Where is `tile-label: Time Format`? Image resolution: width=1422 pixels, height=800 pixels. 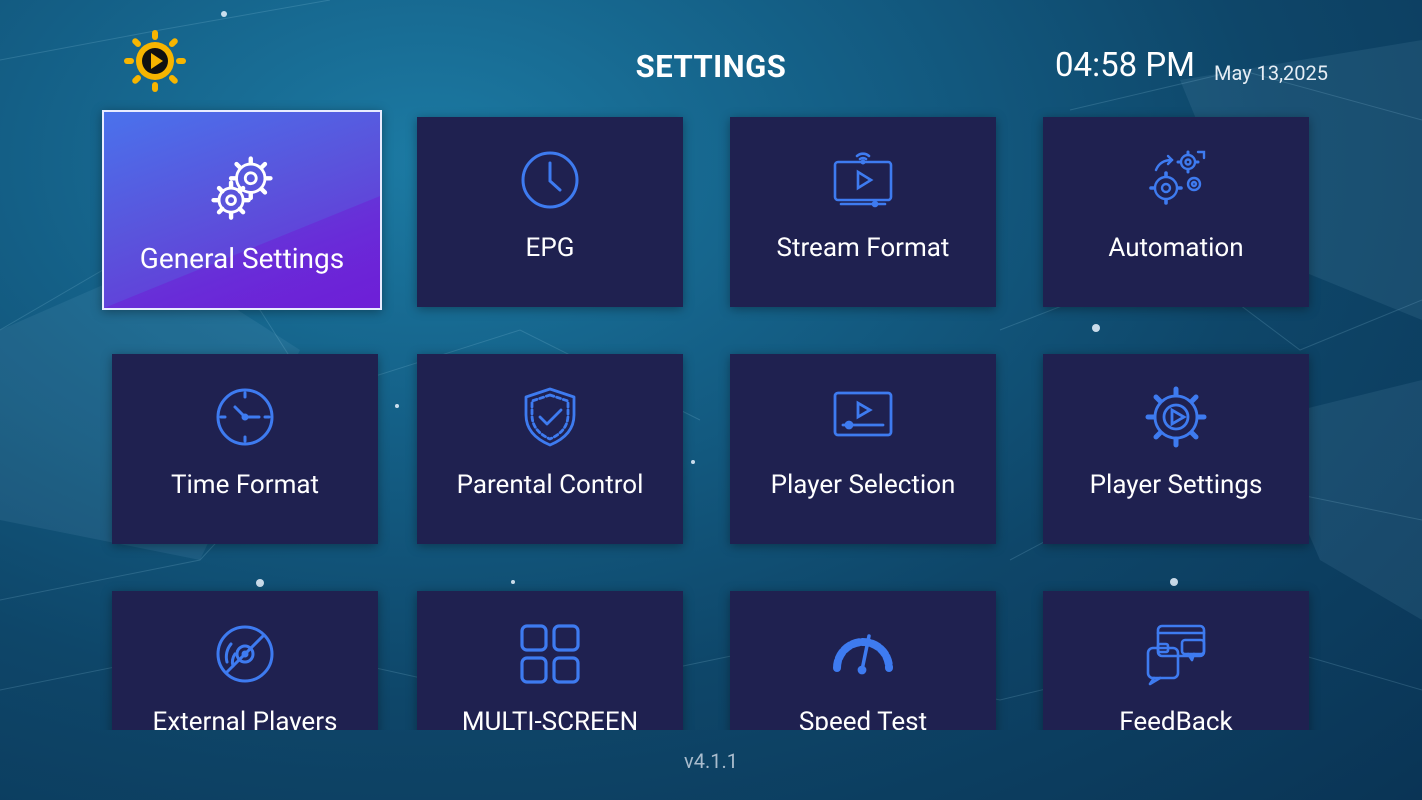 tile-label: Time Format is located at coordinates (245, 485).